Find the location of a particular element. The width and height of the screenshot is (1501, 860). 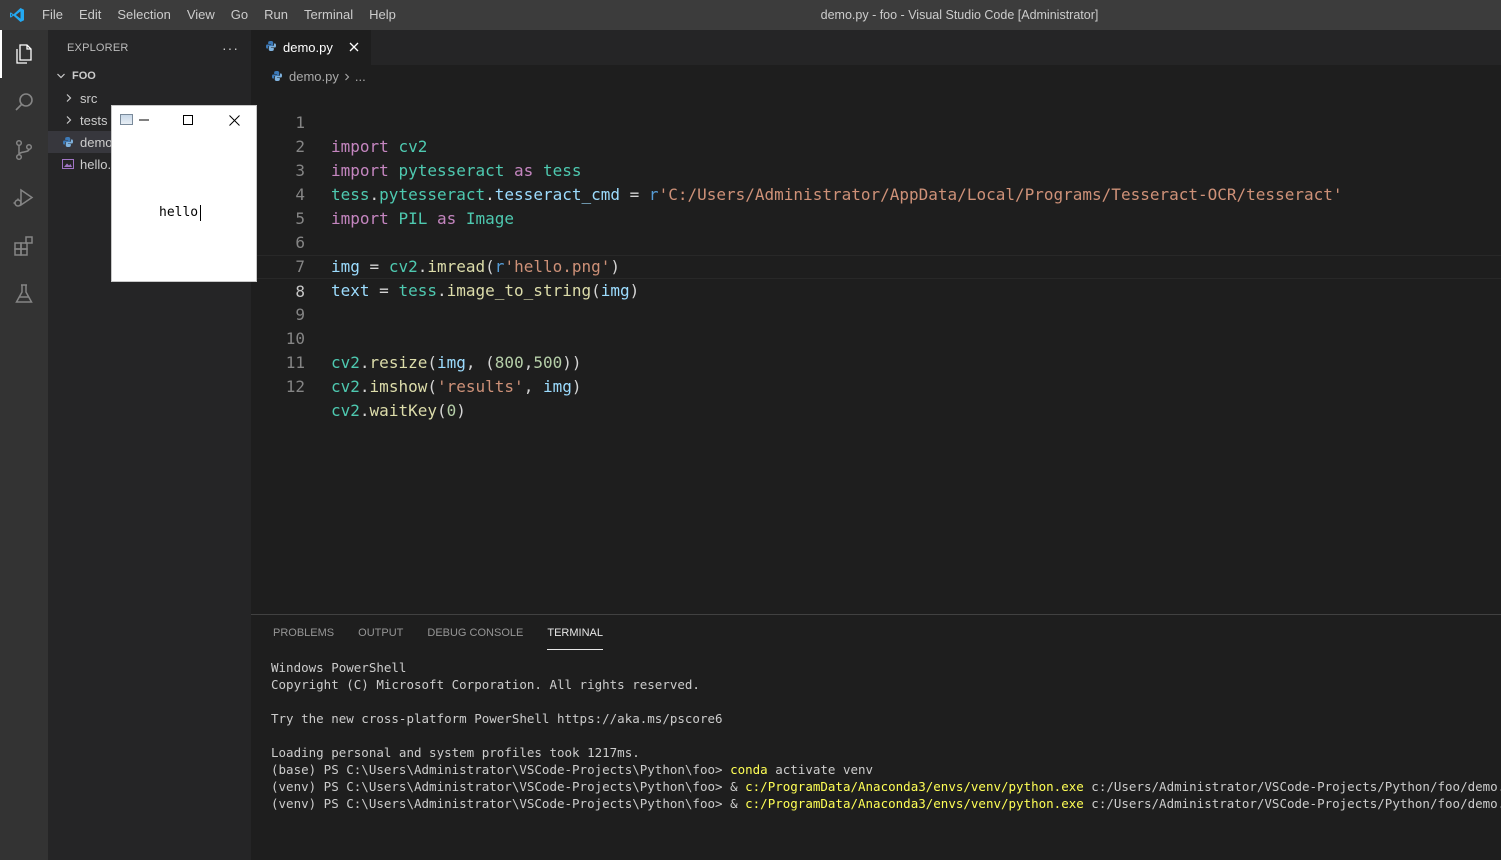

editor-tab-bar: demo.py is located at coordinates (876, 47).